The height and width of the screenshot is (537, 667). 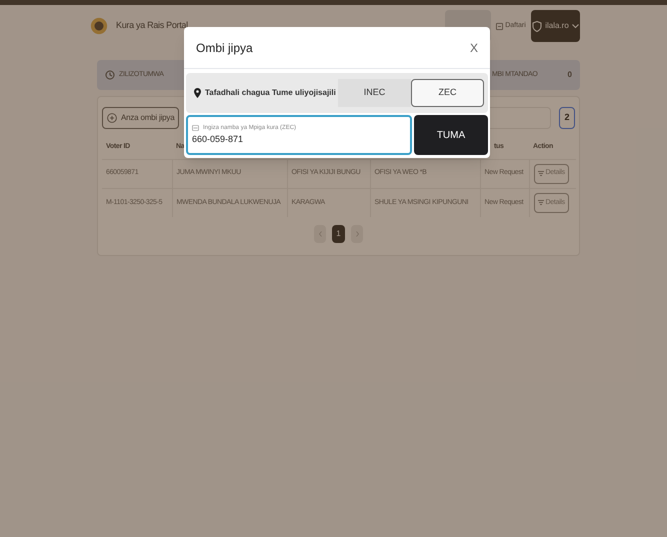 I want to click on plus-circle-icon, so click(x=112, y=118).